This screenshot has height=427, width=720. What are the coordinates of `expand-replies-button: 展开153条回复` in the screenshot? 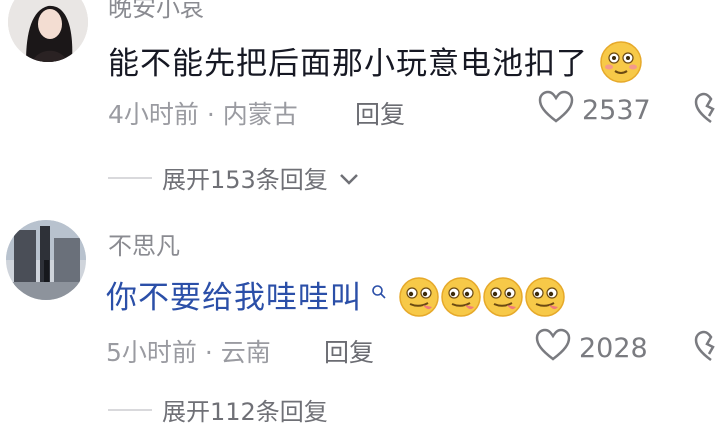 It's located at (234, 177).